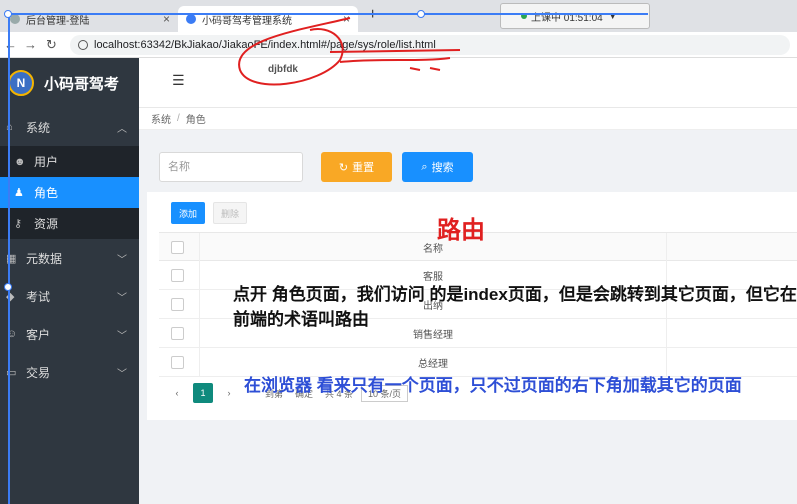 The image size is (797, 504). Describe the element at coordinates (9, 259) in the screenshot. I see `selection-guide-vertical` at that location.